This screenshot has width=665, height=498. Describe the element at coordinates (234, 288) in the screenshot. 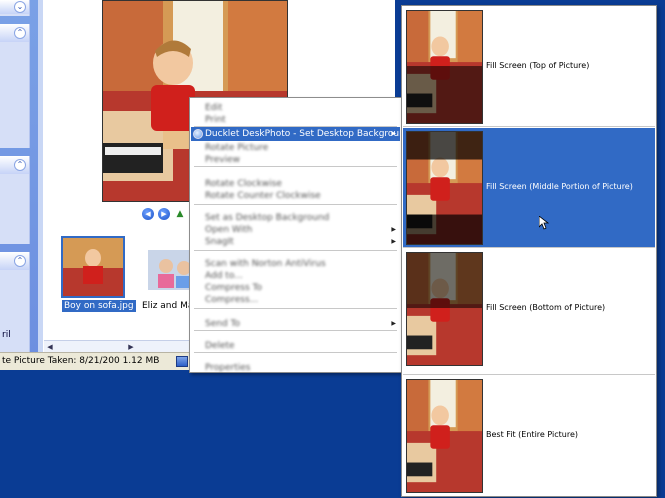

I see `context-menu-item-label: Compress To` at that location.